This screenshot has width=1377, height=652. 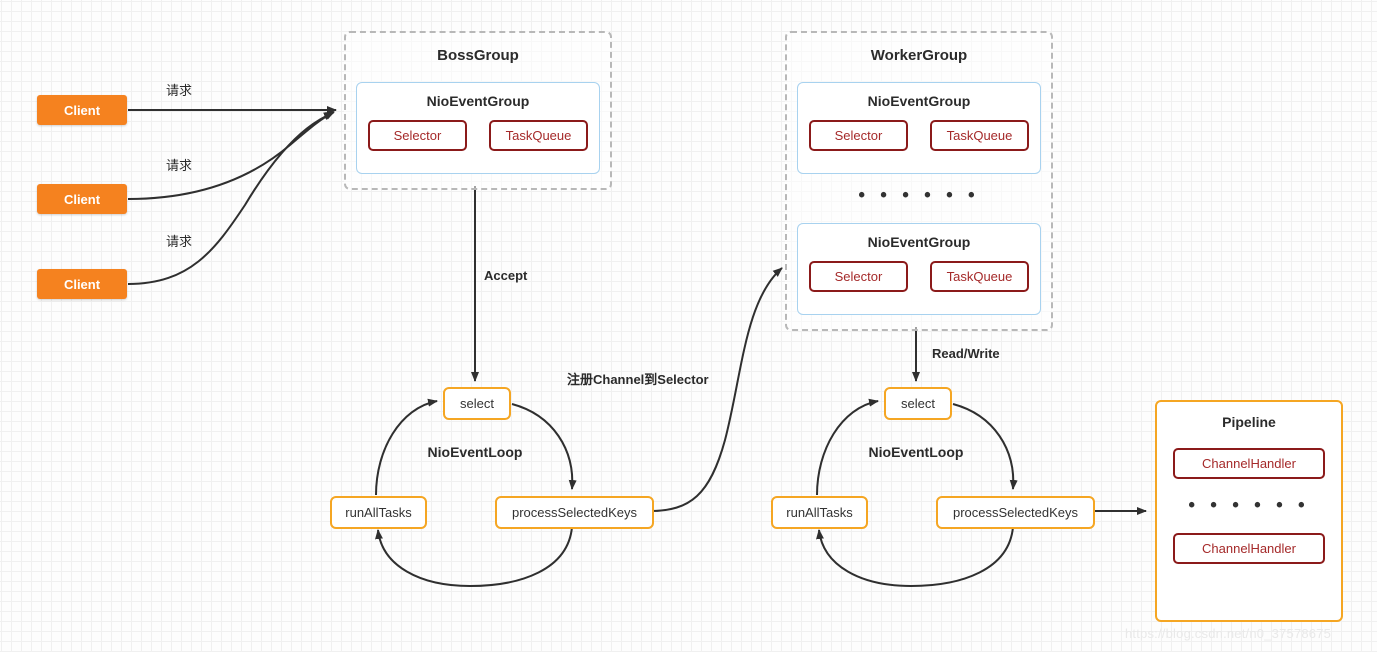 What do you see at coordinates (915, 557) in the screenshot?
I see `edge-worker-process-to-runalltasks` at bounding box center [915, 557].